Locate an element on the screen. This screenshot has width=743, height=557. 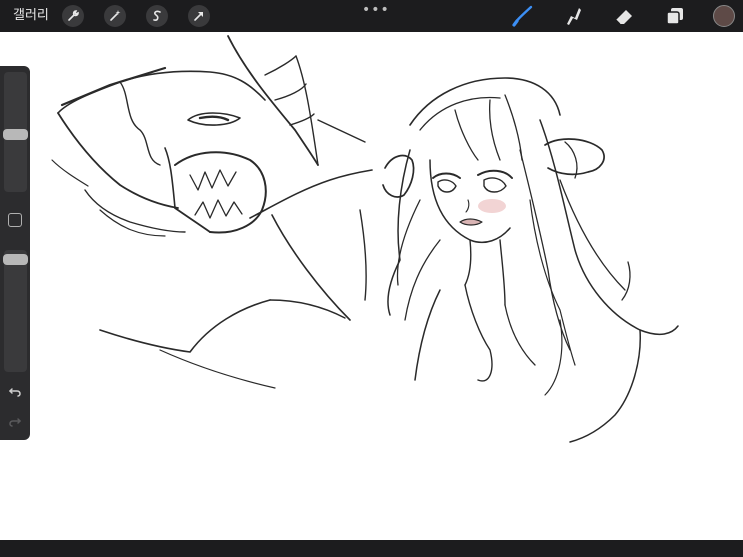
bottom-bar is located at coordinates (371, 548).